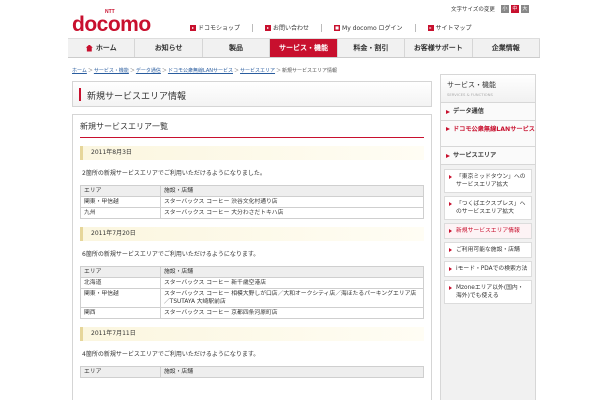  What do you see at coordinates (488, 134) in the screenshot?
I see `sidebar-item-lan: ドコモ公衆無線LANサービス` at bounding box center [488, 134].